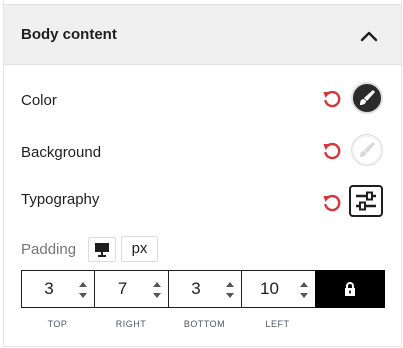 Image resolution: width=403 pixels, height=348 pixels. I want to click on unit-select-button: px, so click(139, 249).